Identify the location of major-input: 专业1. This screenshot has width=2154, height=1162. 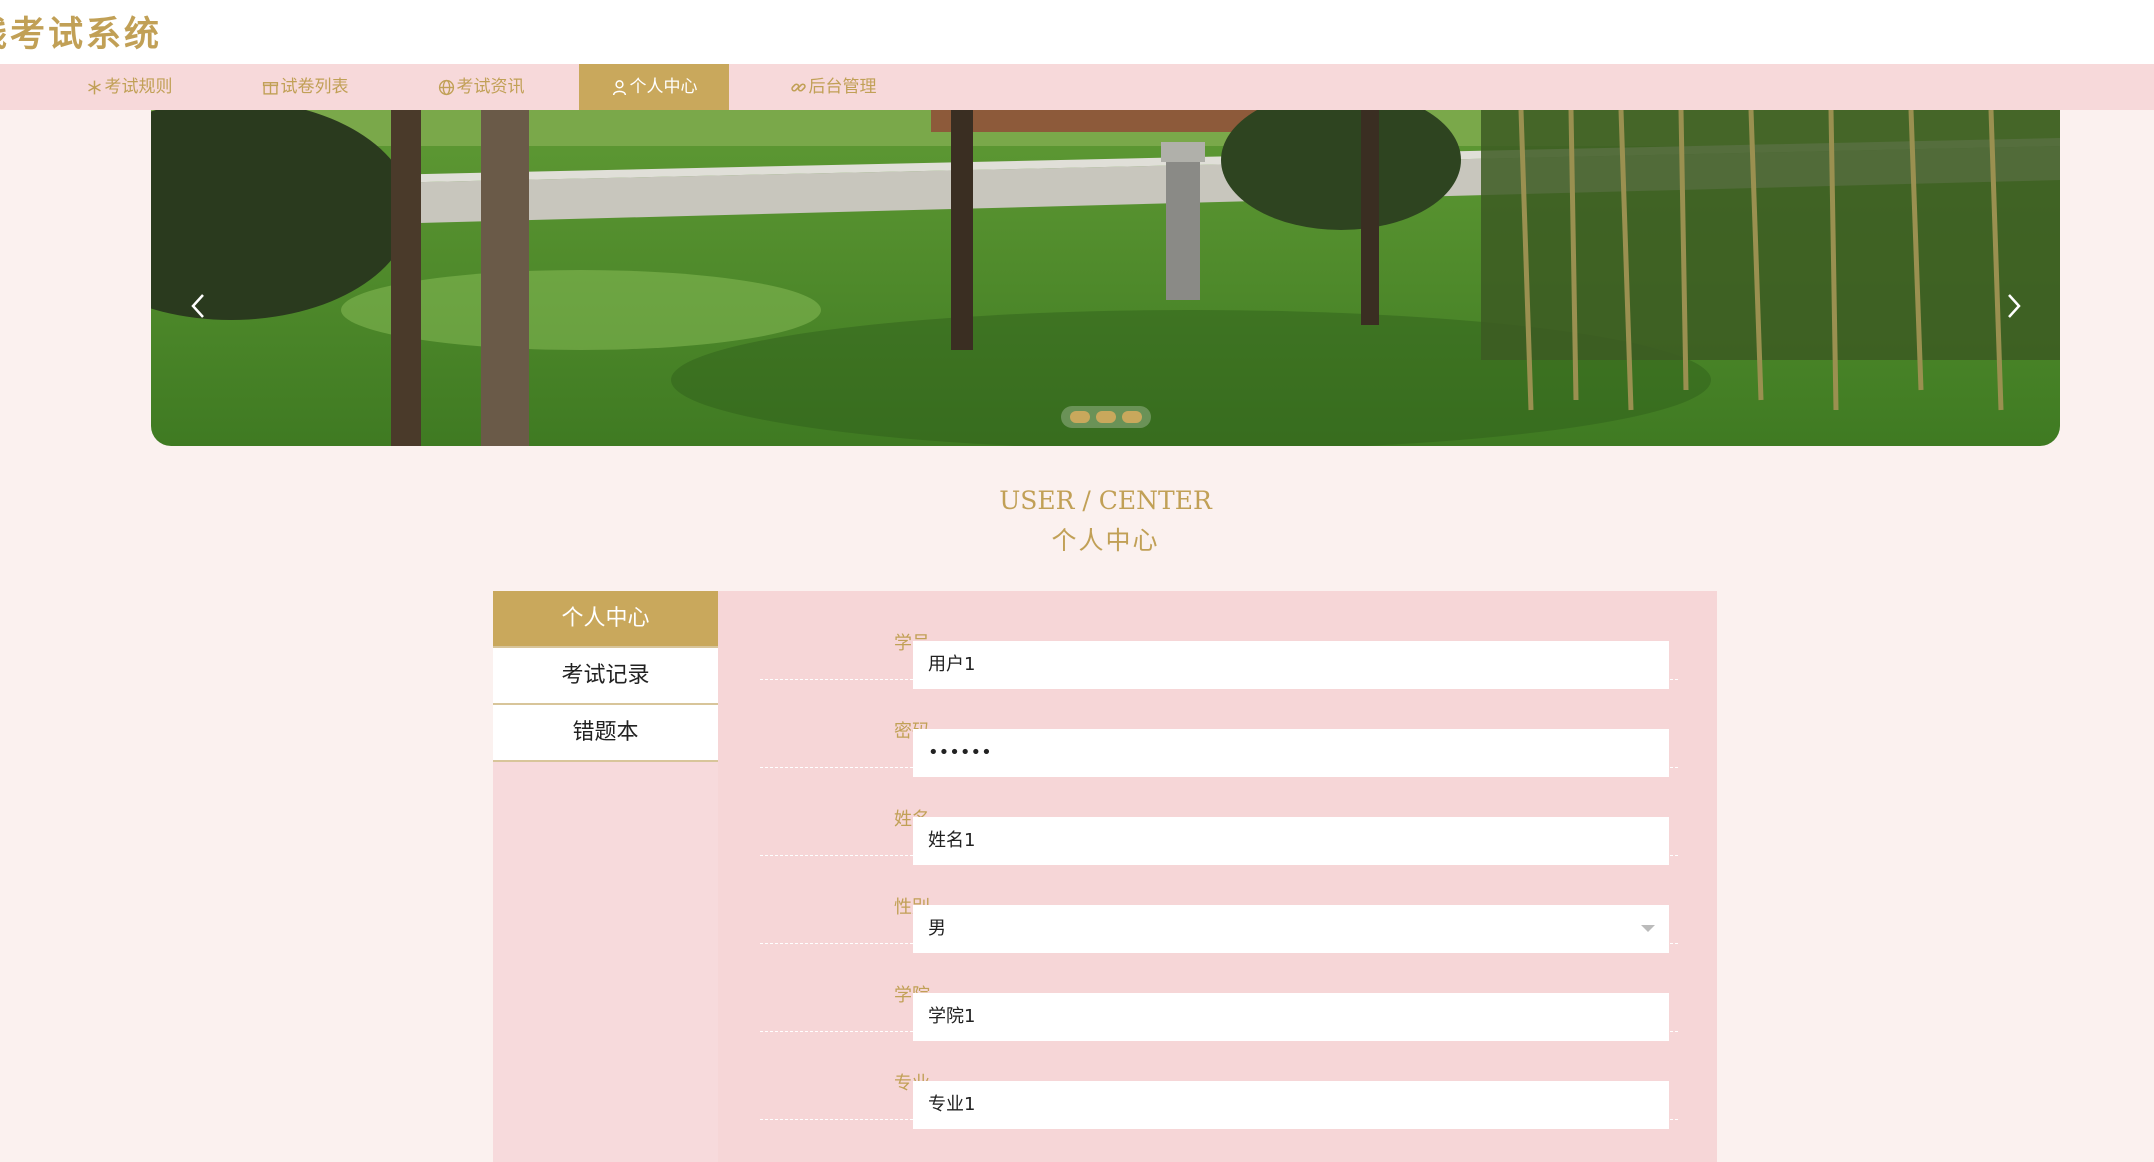
(1291, 1105).